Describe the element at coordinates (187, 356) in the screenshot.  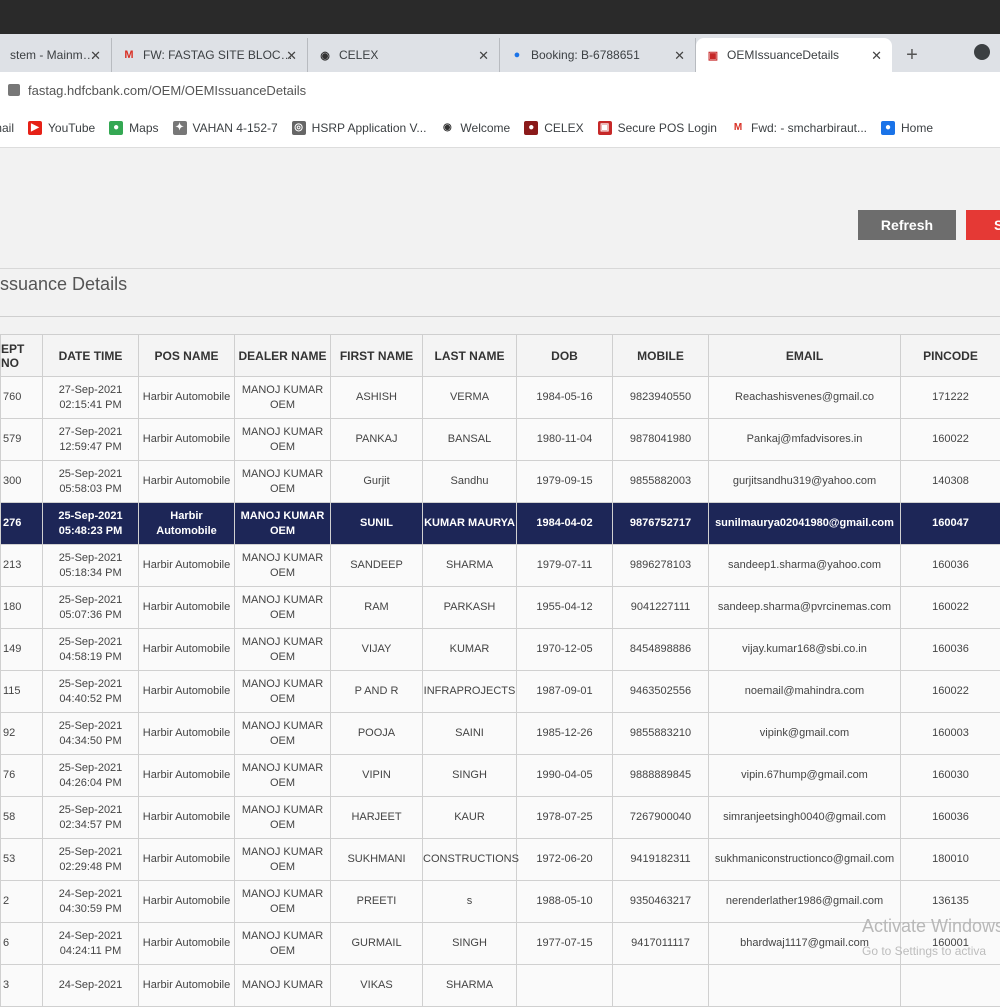
I see `column-header: POS NAME` at that location.